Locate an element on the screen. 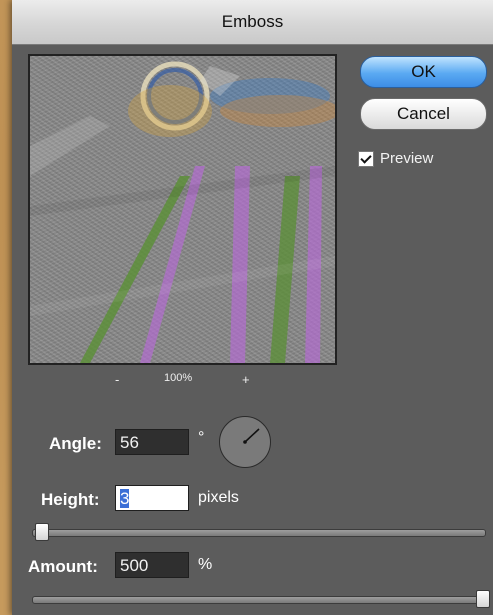  checkmark-icon is located at coordinates (366, 158).